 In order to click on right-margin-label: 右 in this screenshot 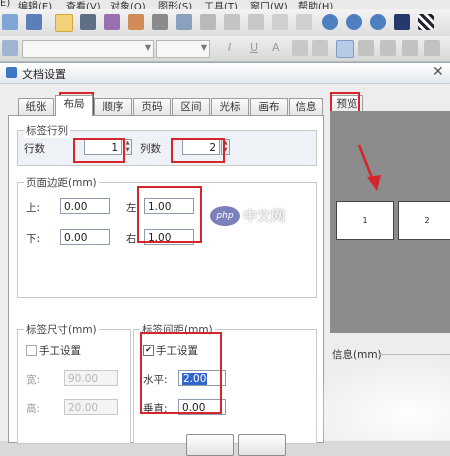, I will do `click(131, 239)`.